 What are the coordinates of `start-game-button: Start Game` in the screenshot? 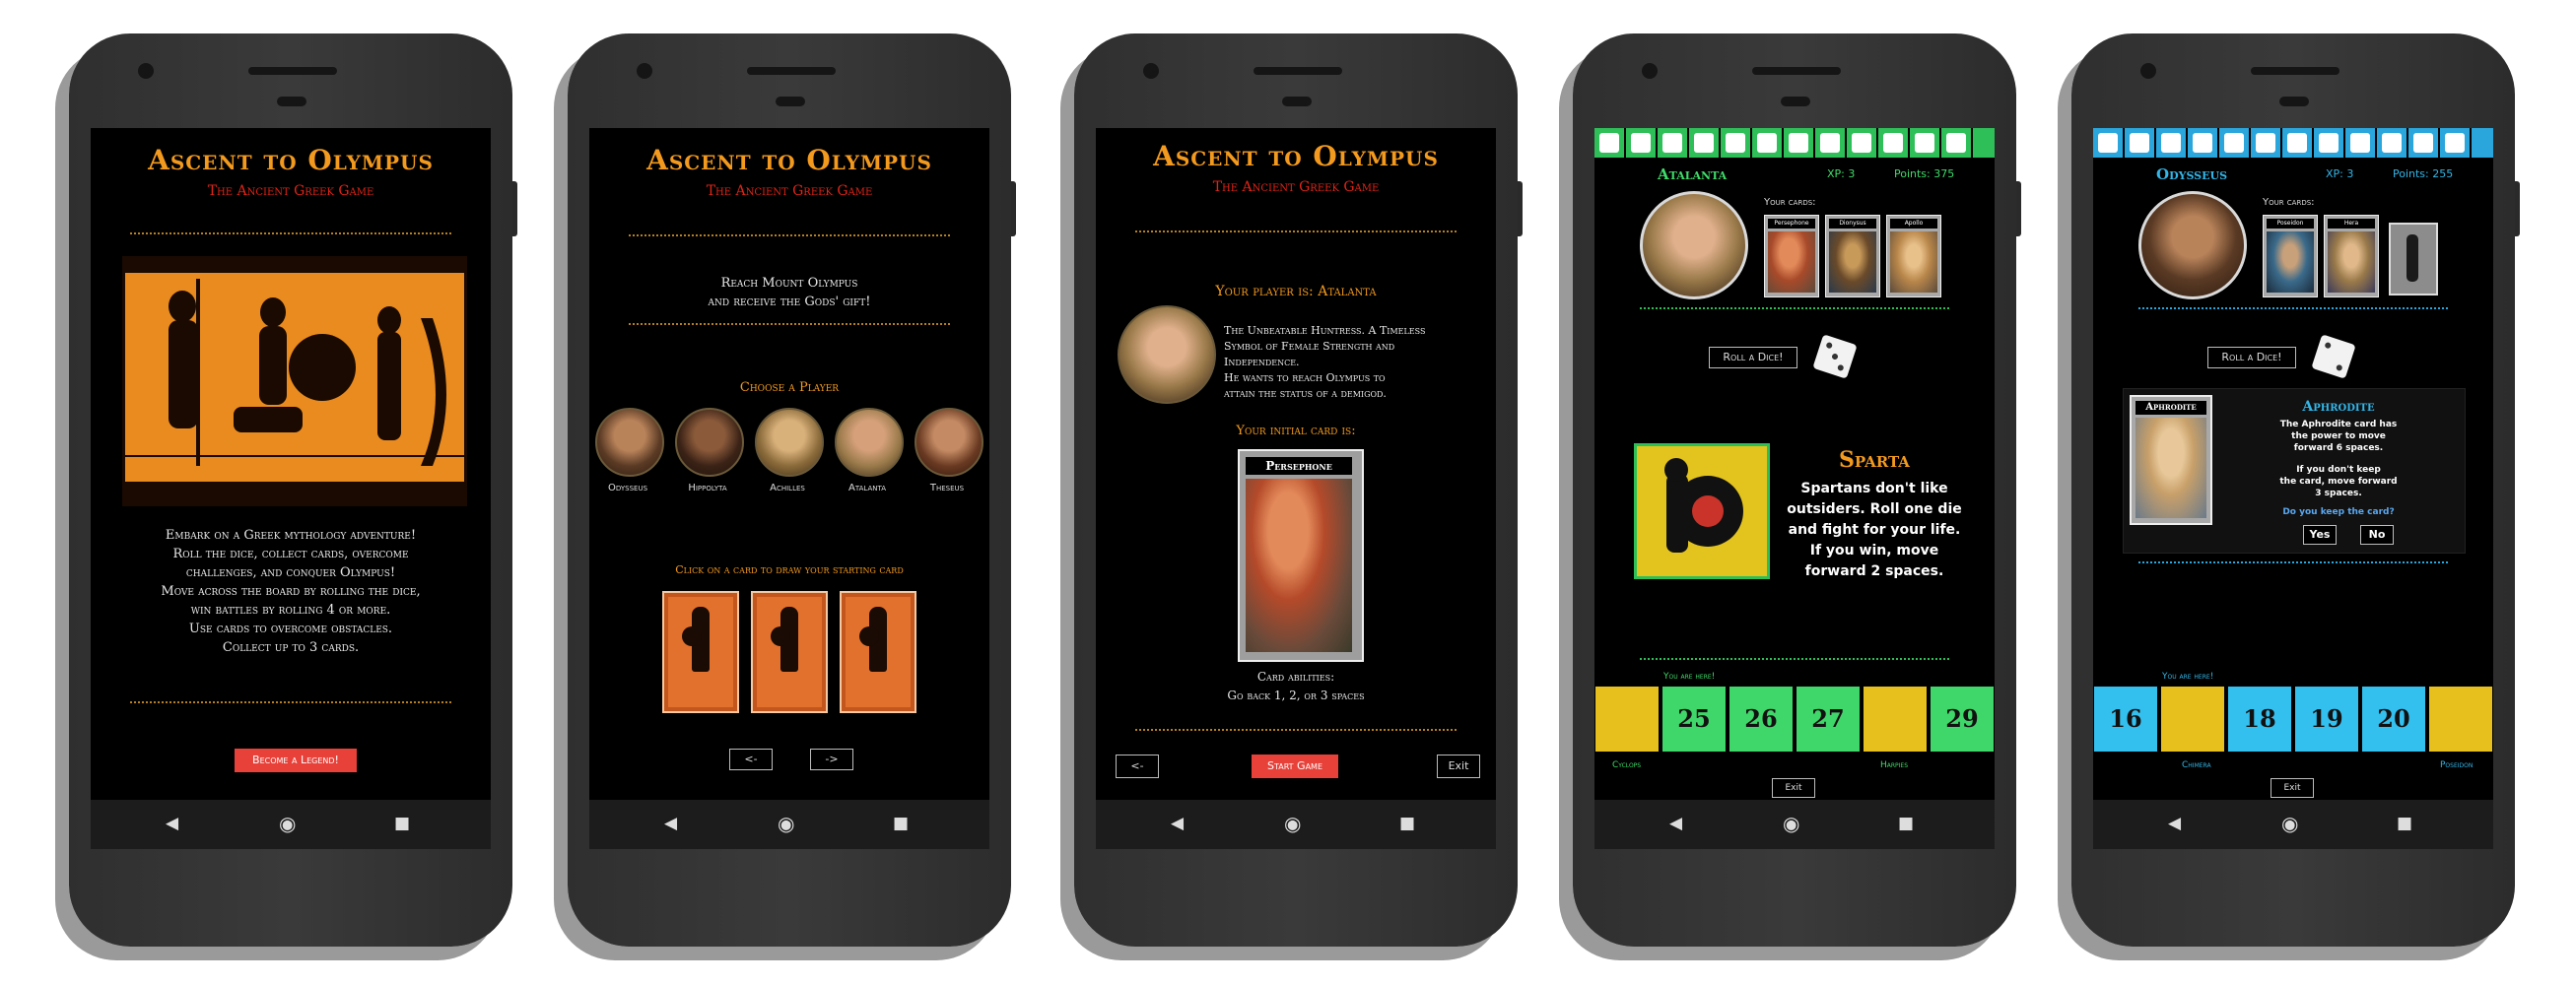 It's located at (1295, 766).